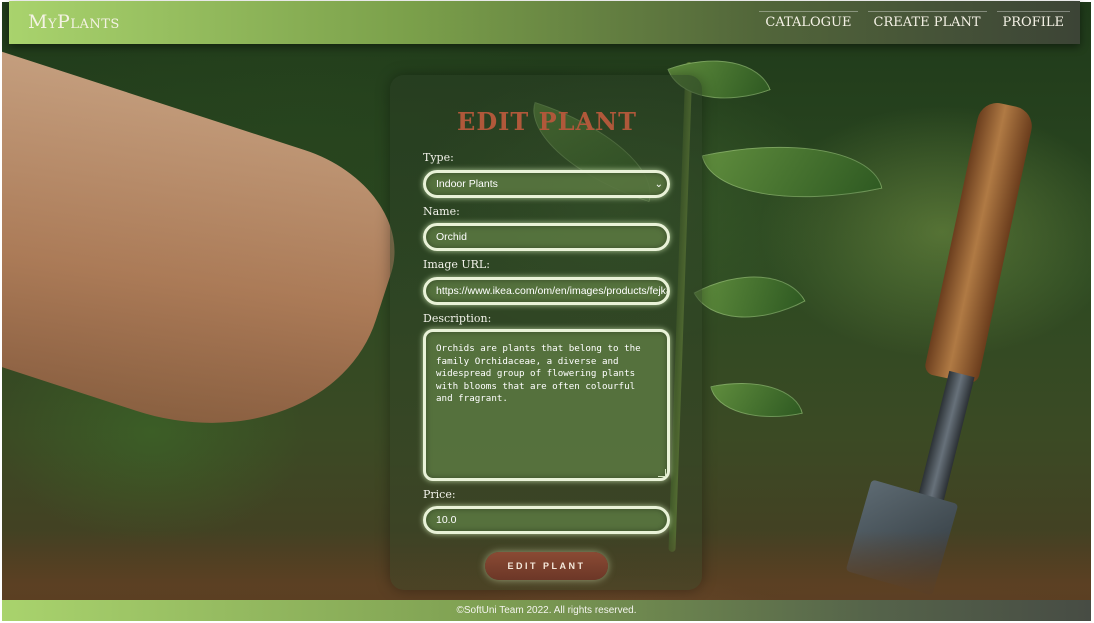 This screenshot has height=623, width=1094. What do you see at coordinates (662, 473) in the screenshot?
I see `resize-grip-icon` at bounding box center [662, 473].